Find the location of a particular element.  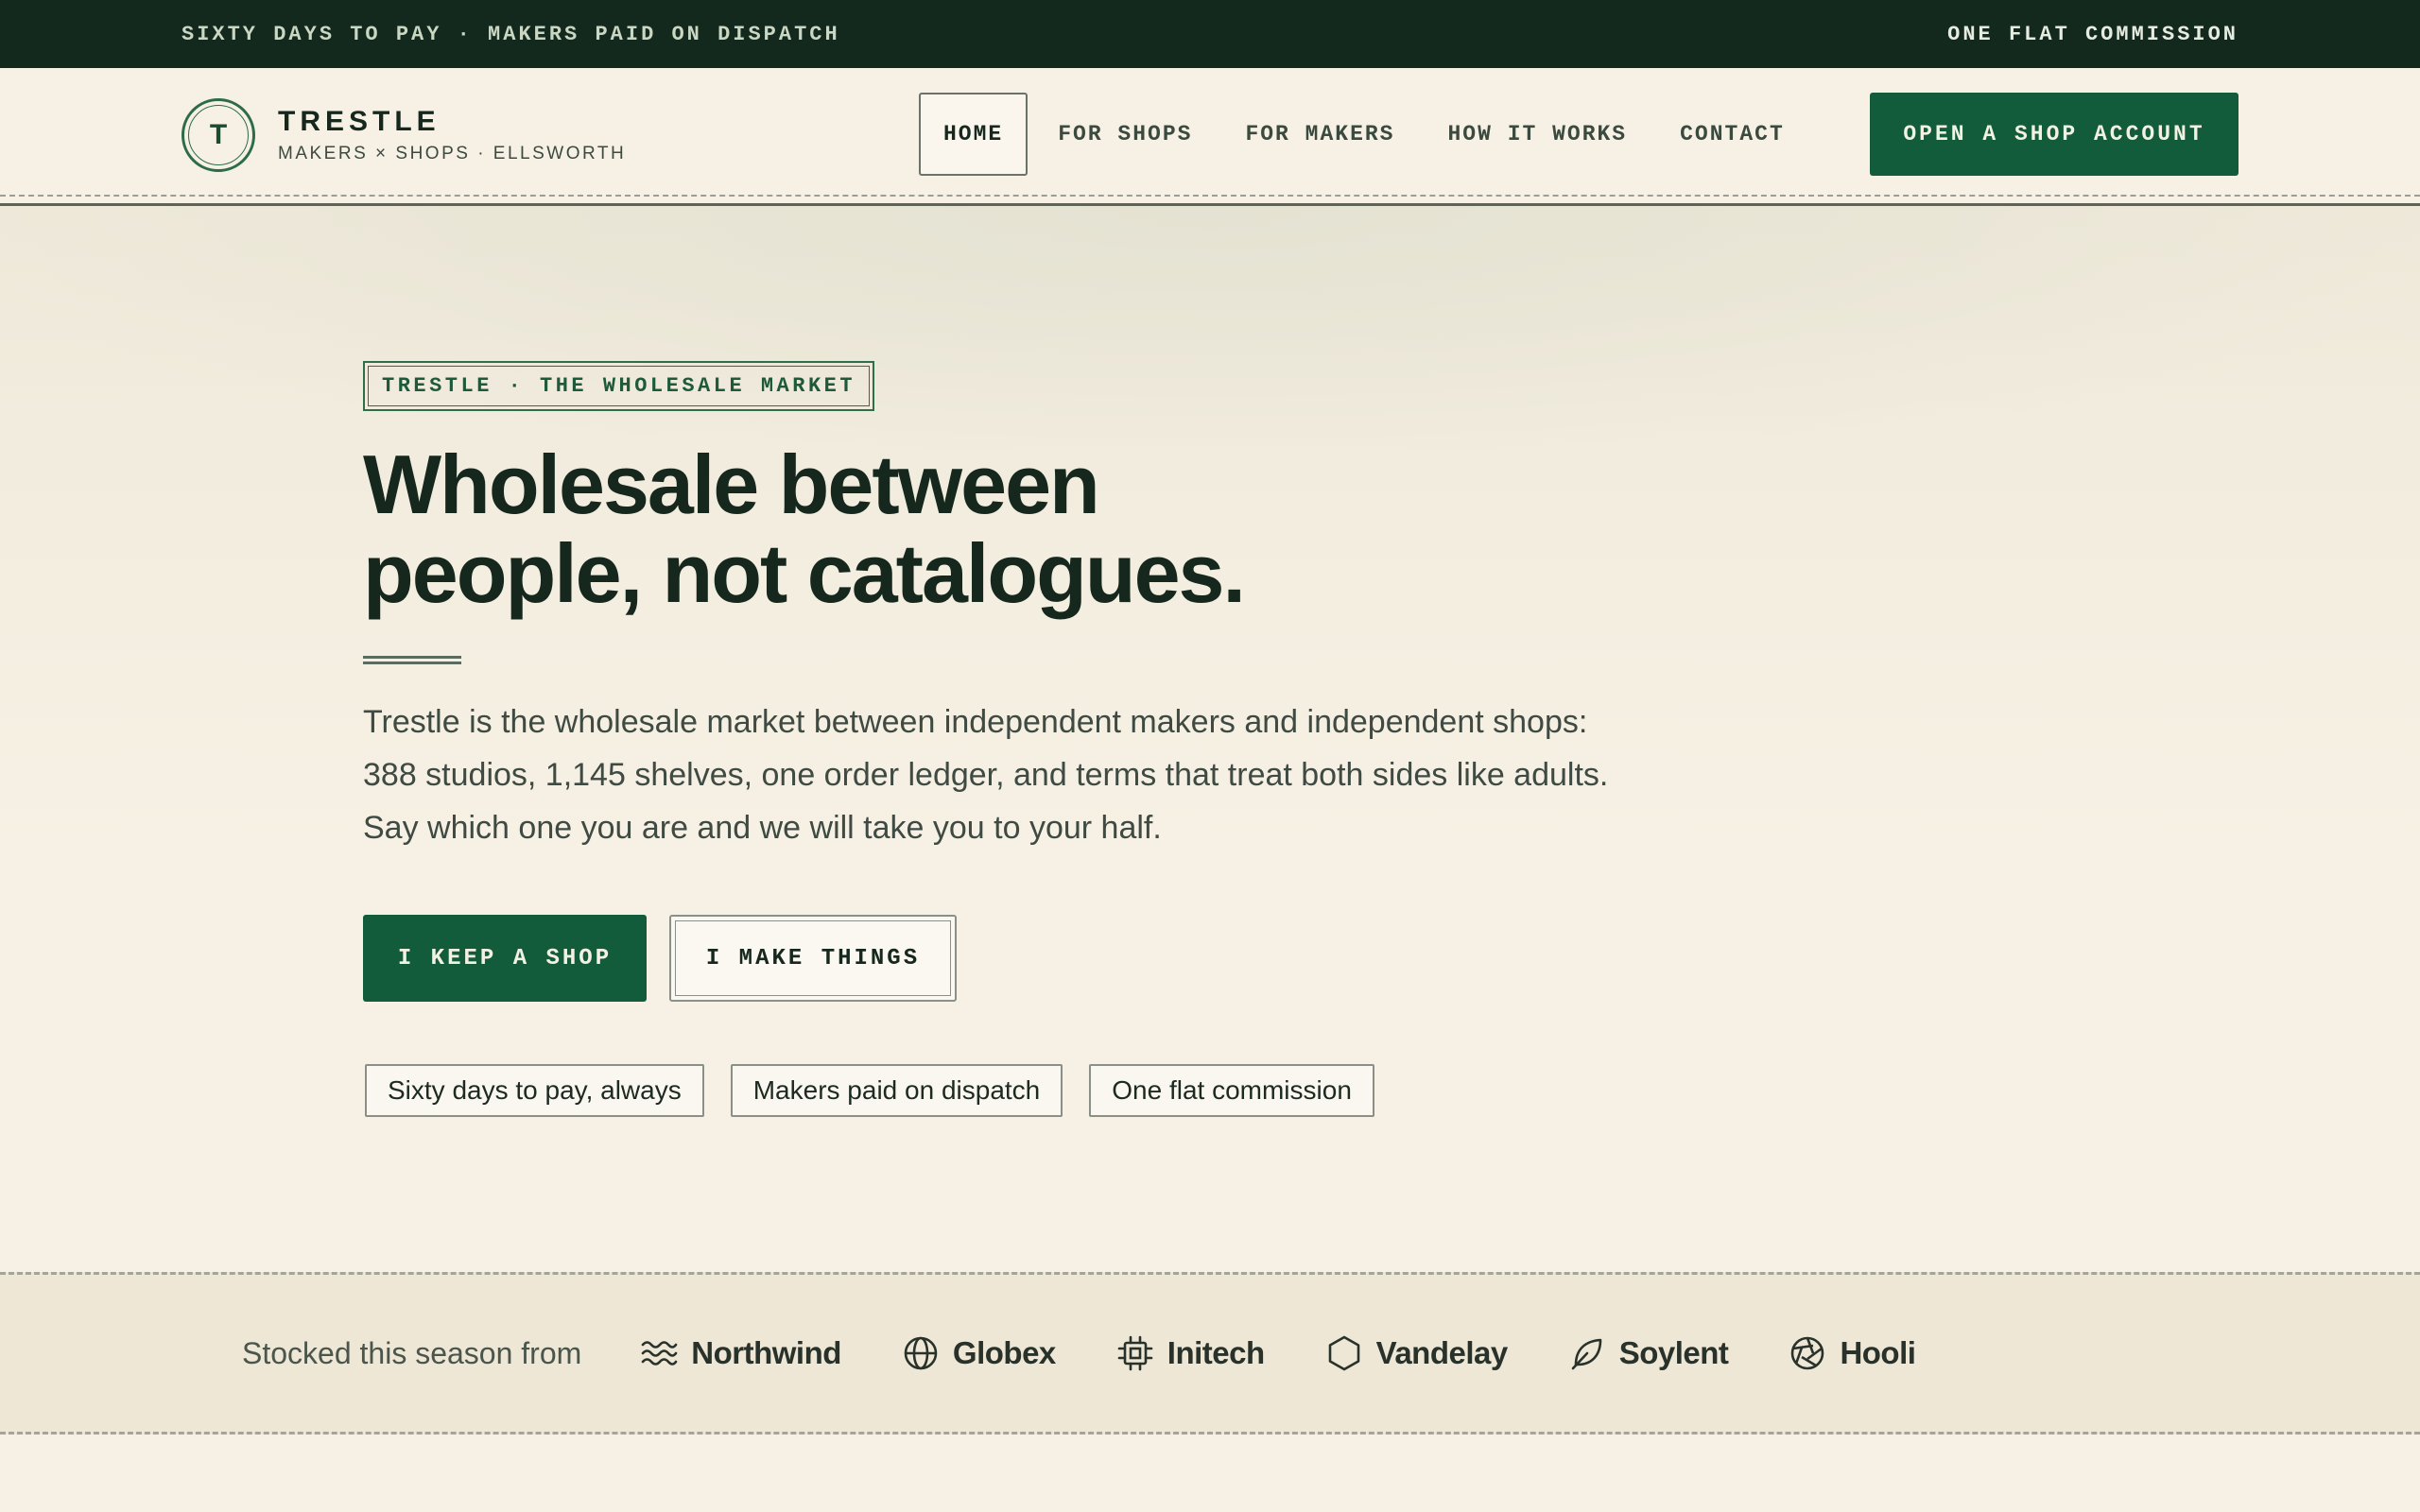

logo-northwind: Northwind is located at coordinates (740, 1353).